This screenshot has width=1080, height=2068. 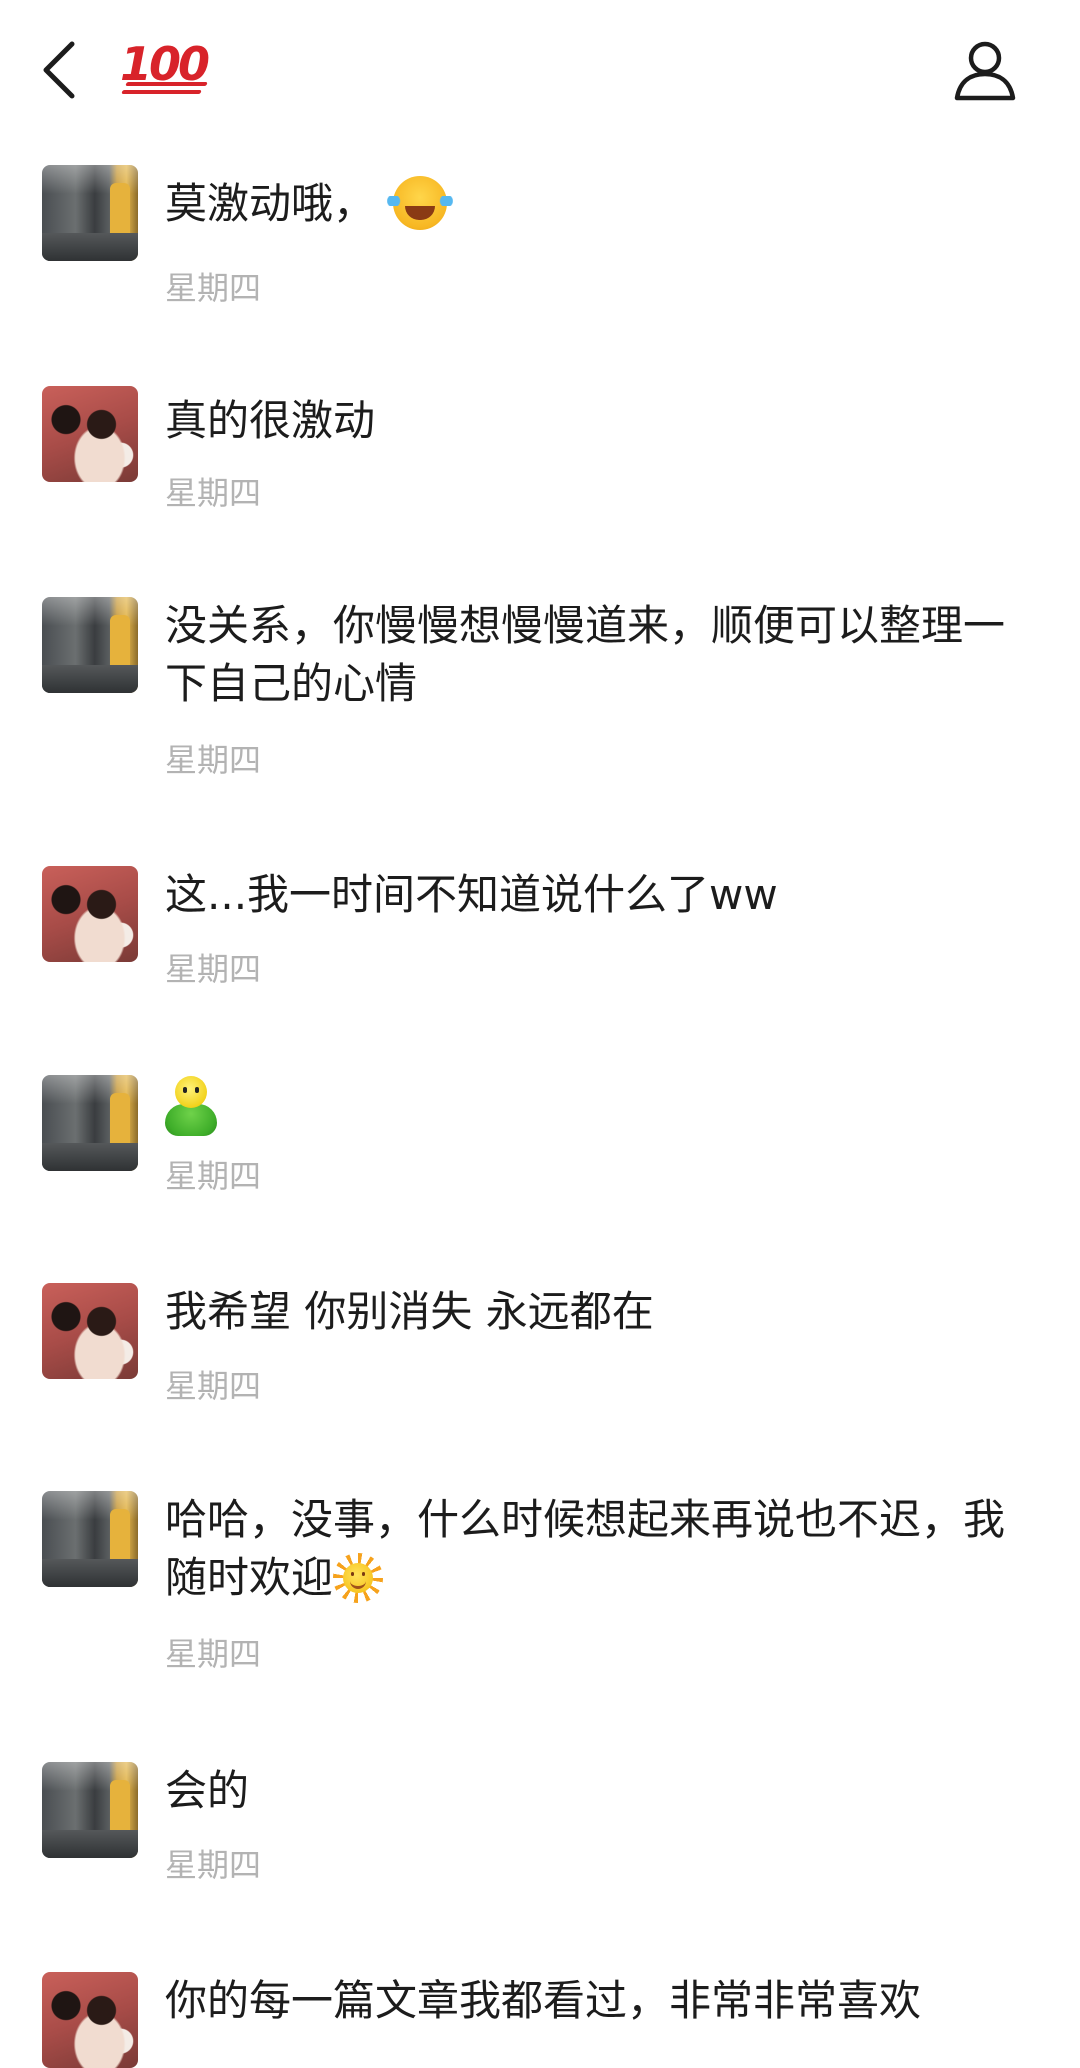 What do you see at coordinates (358, 1577) in the screenshot?
I see `sun-face-emoji-icon` at bounding box center [358, 1577].